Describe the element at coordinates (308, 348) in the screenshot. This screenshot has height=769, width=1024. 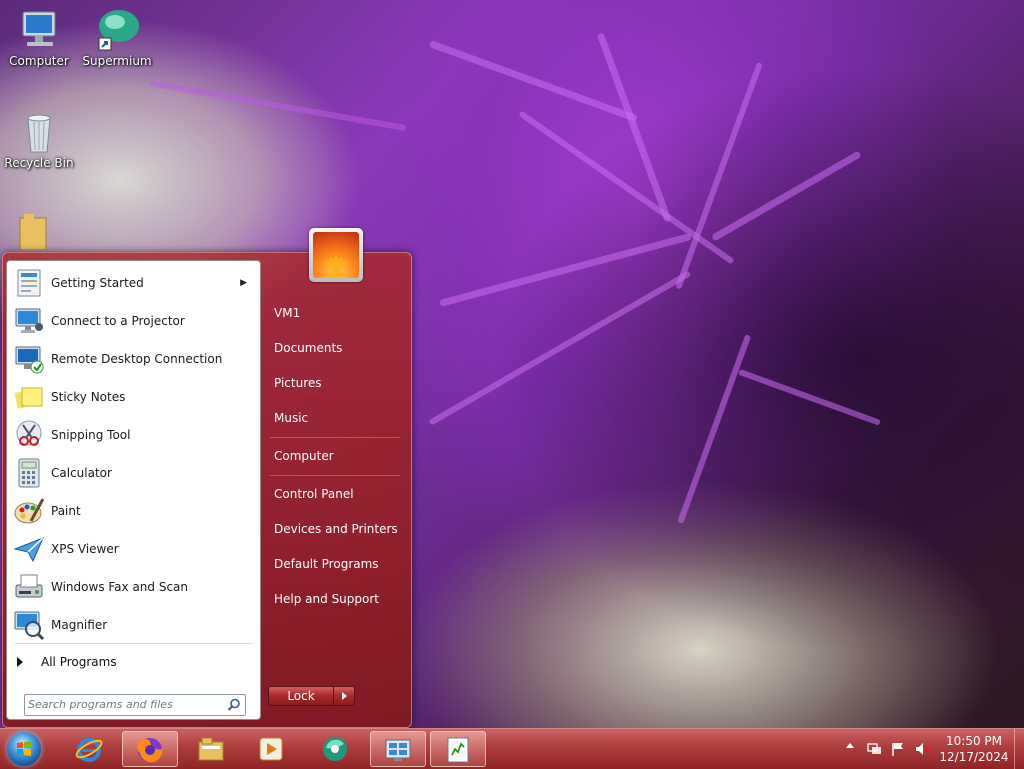
I see `place-label: Documents` at that location.